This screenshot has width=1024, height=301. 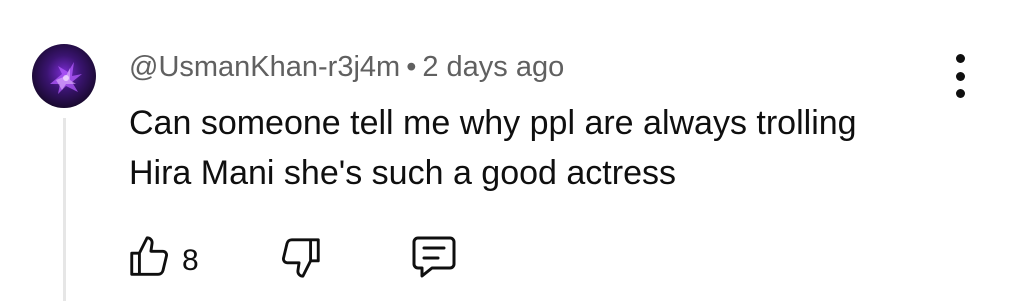 What do you see at coordinates (149, 256) in the screenshot?
I see `thumbs-up-icon` at bounding box center [149, 256].